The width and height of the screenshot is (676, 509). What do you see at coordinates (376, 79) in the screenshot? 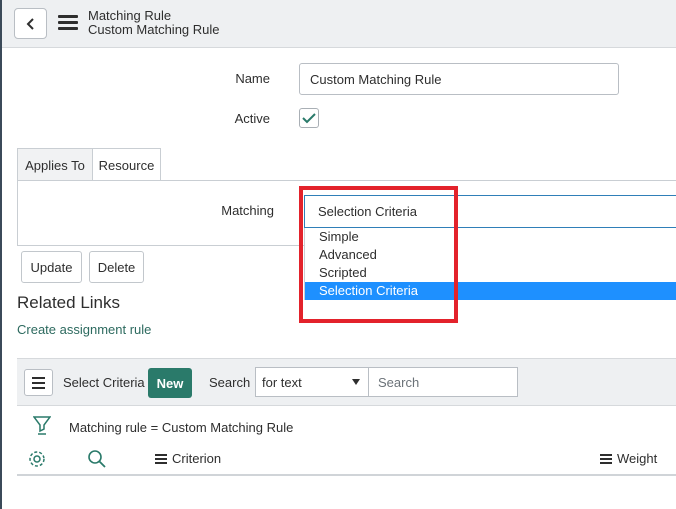
I see `name-value: Custom Matching Rule` at bounding box center [376, 79].